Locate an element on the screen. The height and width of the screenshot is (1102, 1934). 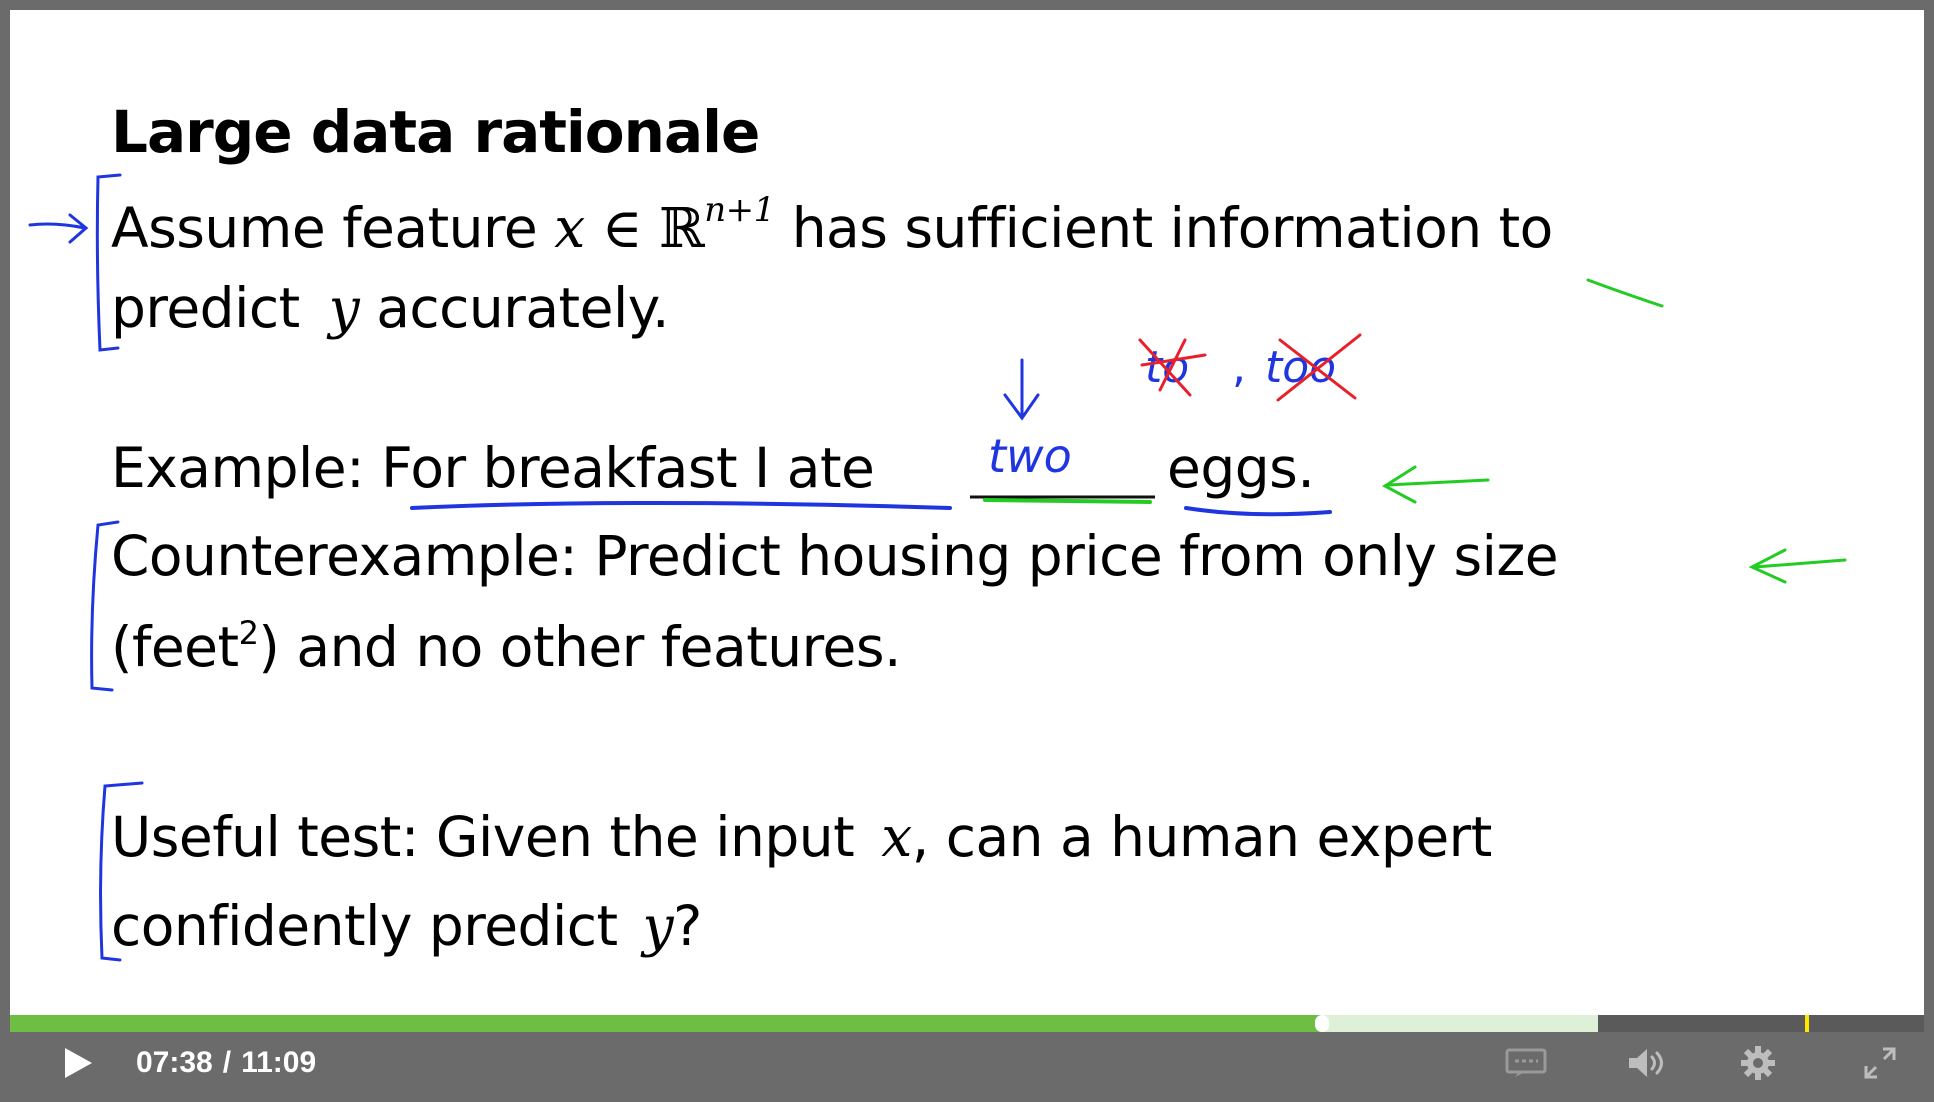
seek-handle is located at coordinates (1322, 1023).